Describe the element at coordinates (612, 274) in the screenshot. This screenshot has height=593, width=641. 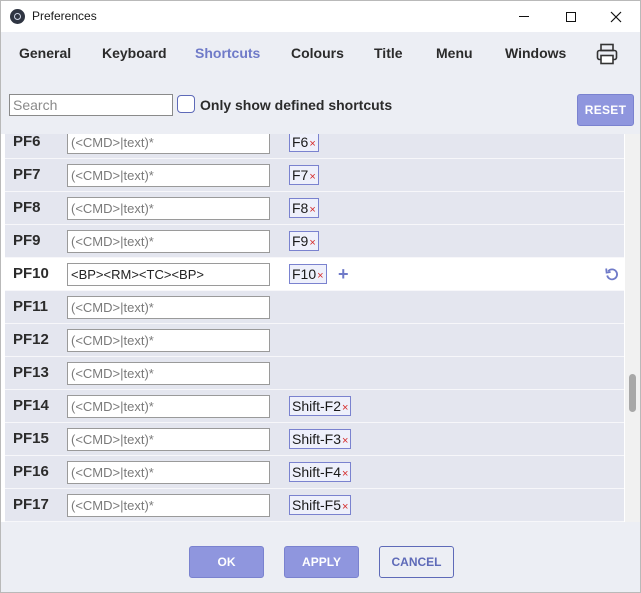
I see `revert-icon` at that location.